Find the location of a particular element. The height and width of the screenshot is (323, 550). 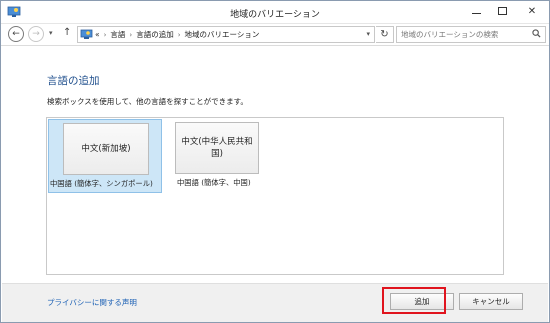

forward-button: → is located at coordinates (36, 34).